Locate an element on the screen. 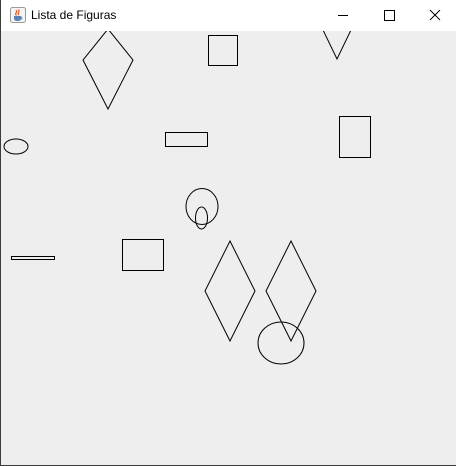  triangle-shape is located at coordinates (337, 46).